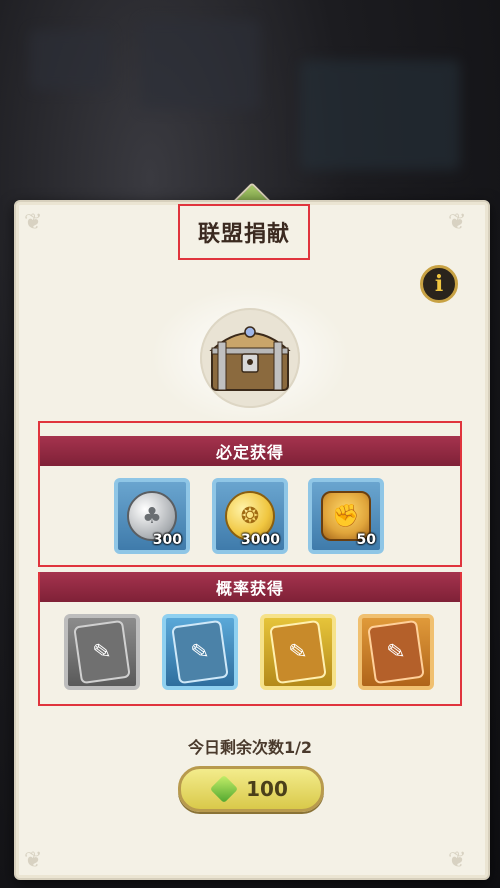 The height and width of the screenshot is (888, 500). I want to click on reward-quantity: 3000, so click(260, 540).